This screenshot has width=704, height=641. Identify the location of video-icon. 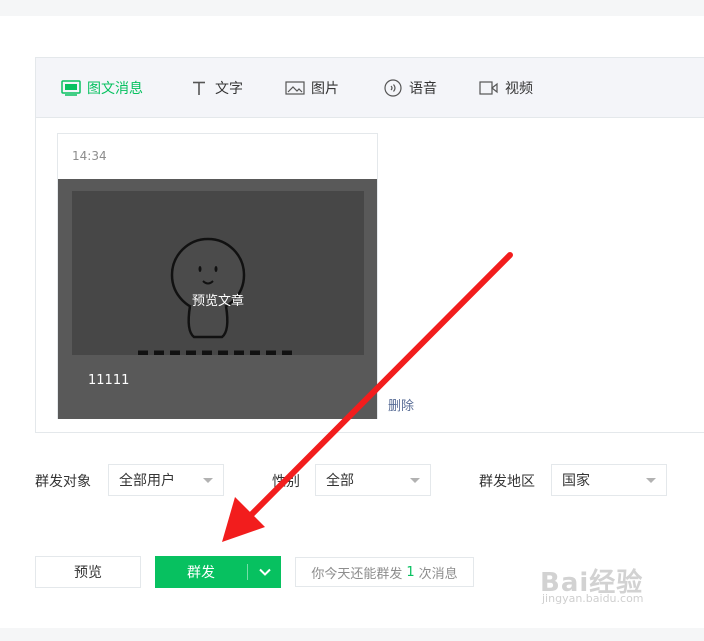
(489, 88).